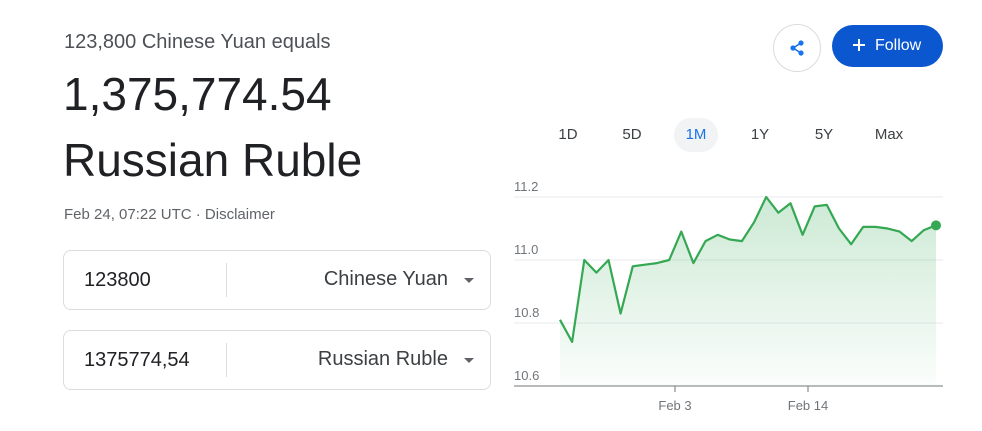 The height and width of the screenshot is (431, 982). What do you see at coordinates (526, 249) in the screenshot?
I see `y-tick-label: 11.0` at bounding box center [526, 249].